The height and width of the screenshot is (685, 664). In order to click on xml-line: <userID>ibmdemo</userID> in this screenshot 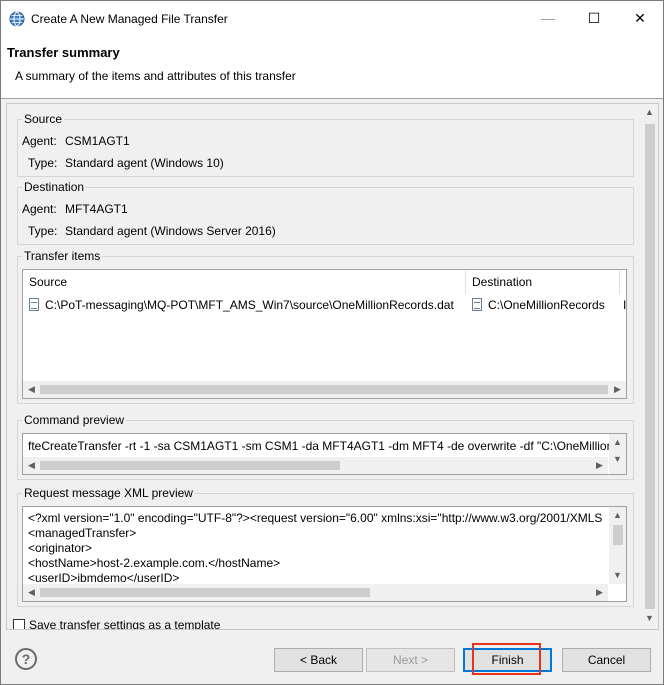, I will do `click(104, 578)`.